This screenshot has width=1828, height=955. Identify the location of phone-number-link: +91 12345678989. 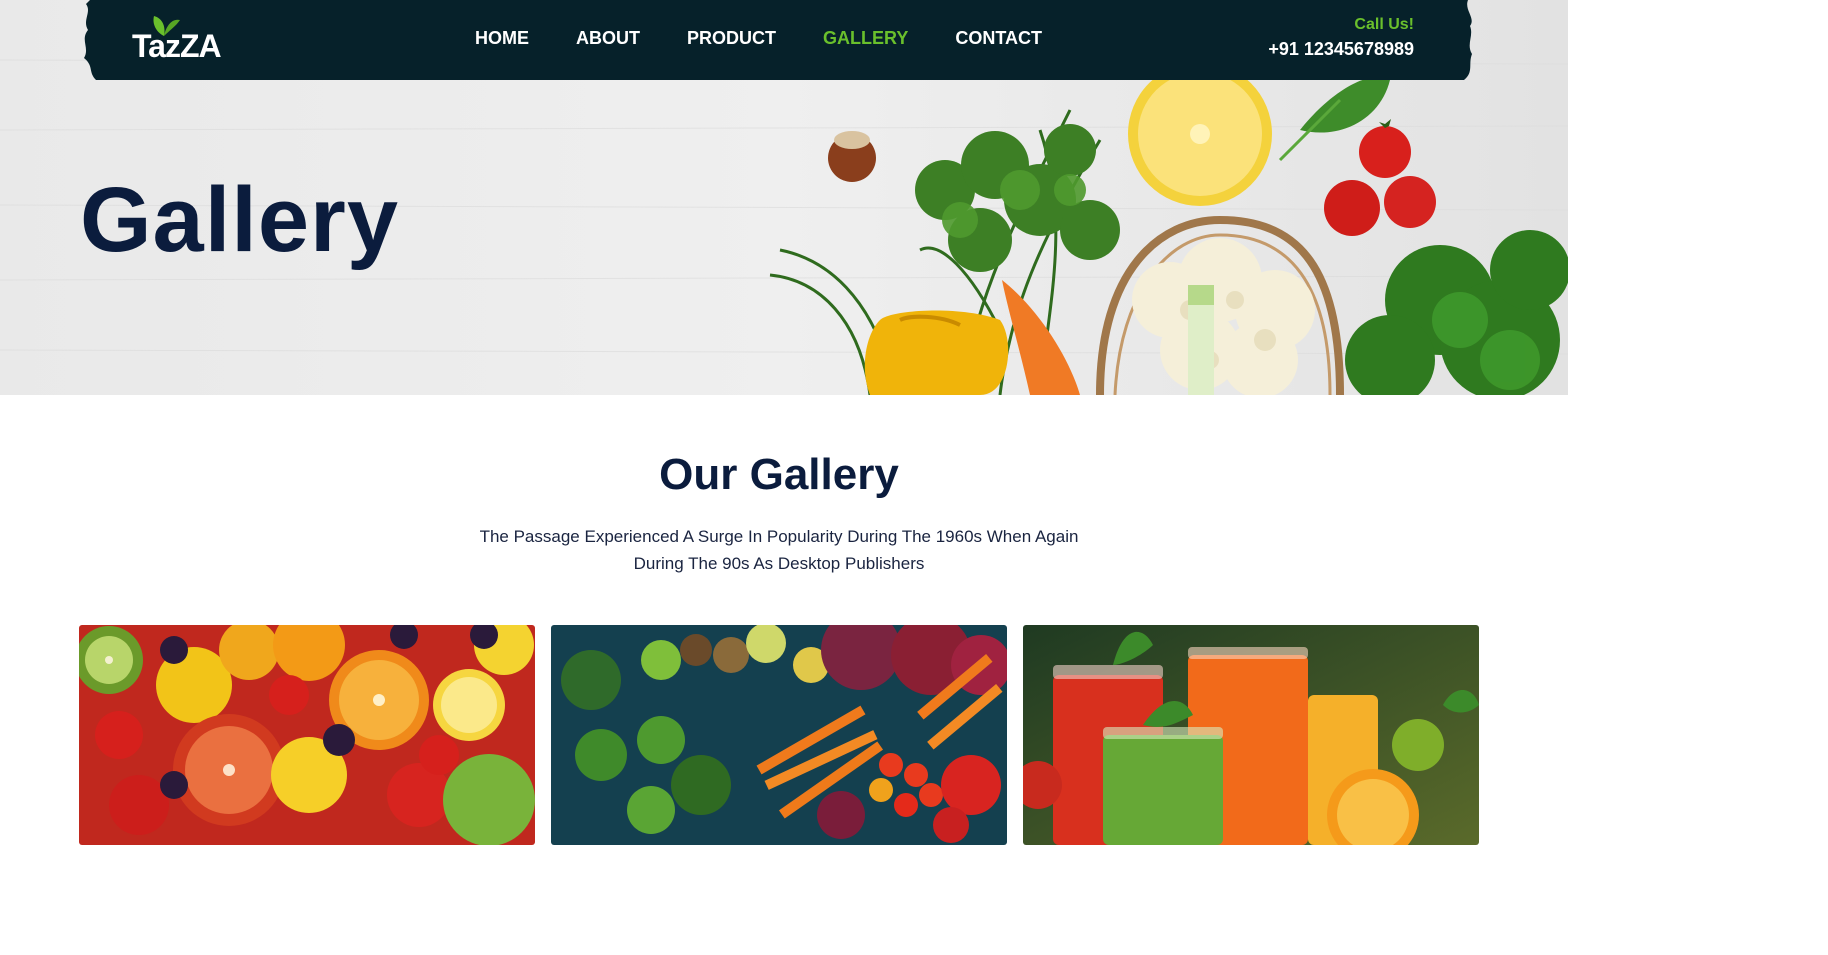
(1341, 49).